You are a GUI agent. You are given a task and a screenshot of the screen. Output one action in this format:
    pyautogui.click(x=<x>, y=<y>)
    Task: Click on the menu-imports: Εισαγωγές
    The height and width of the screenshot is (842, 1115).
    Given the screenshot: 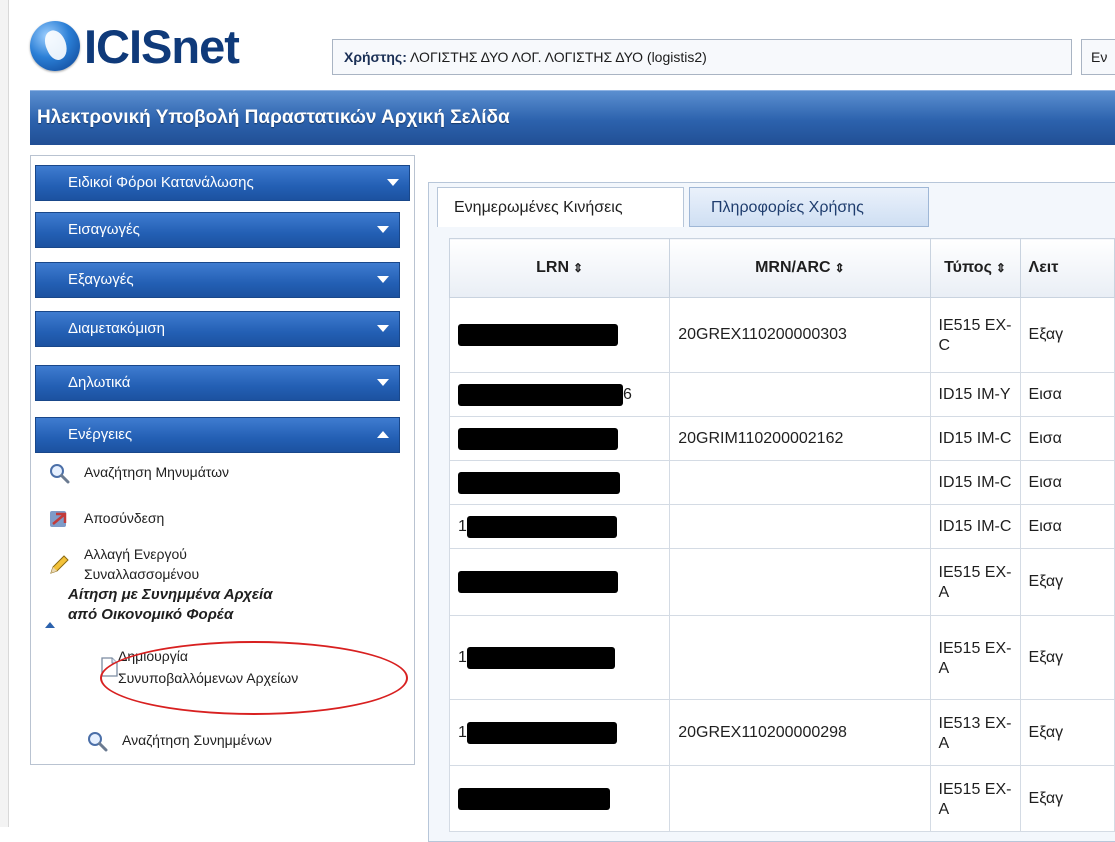 What is the action you would take?
    pyautogui.click(x=217, y=230)
    